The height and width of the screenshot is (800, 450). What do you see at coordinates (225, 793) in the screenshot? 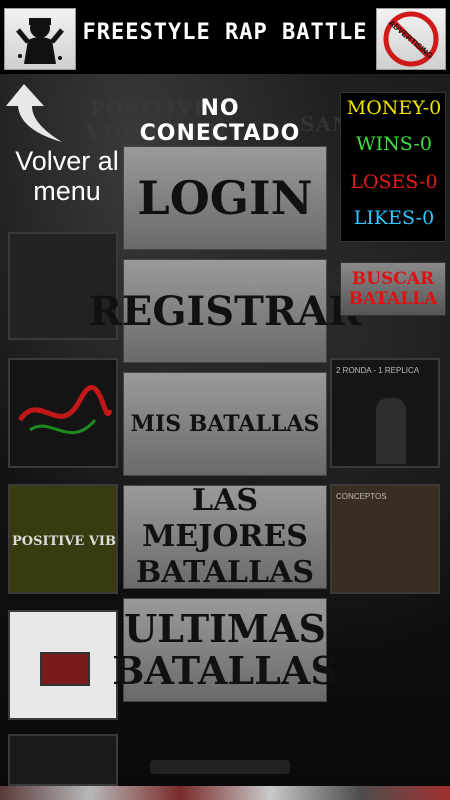
I see `bottom-banner` at bounding box center [225, 793].